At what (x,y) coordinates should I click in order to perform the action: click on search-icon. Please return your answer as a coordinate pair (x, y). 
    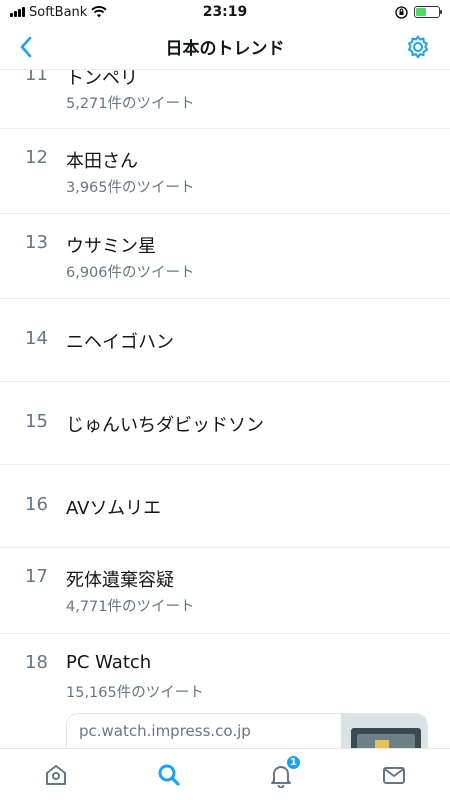
    Looking at the image, I should click on (169, 775).